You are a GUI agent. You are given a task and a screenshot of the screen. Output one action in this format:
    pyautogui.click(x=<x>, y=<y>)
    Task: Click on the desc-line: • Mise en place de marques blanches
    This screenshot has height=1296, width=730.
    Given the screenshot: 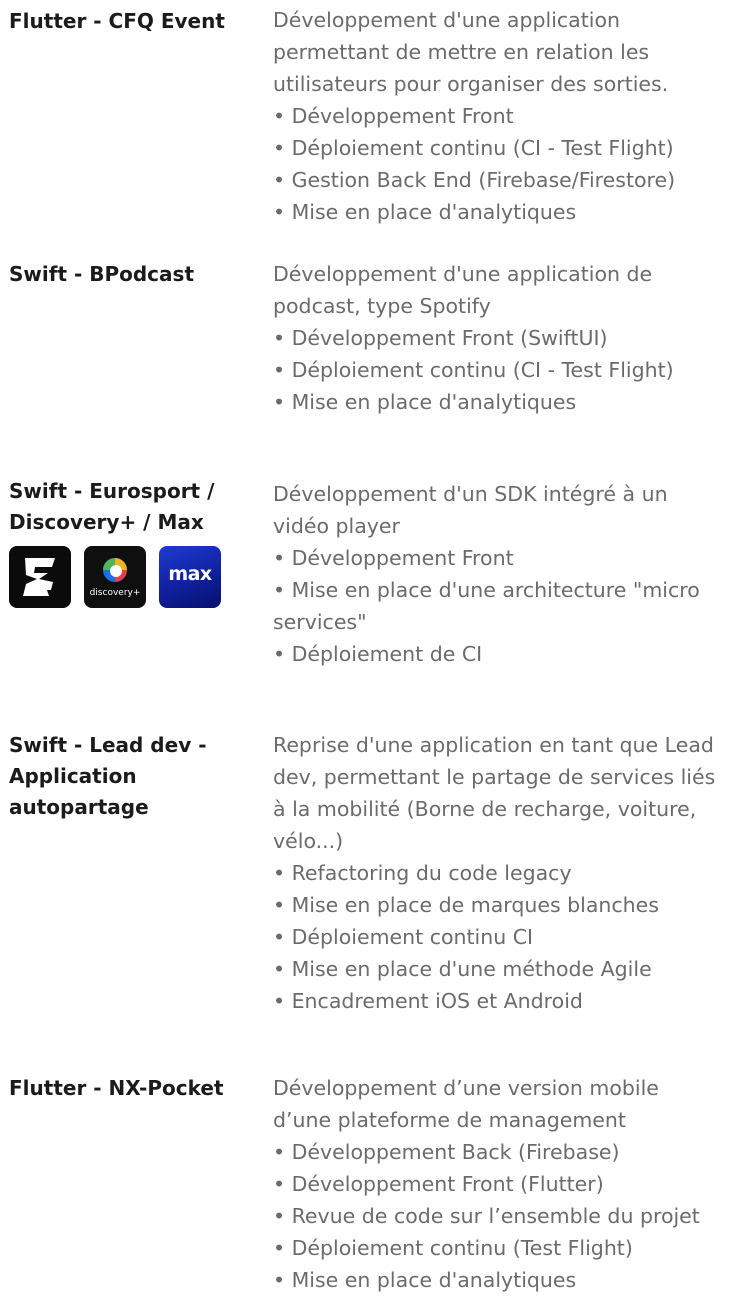 What is the action you would take?
    pyautogui.click(x=466, y=905)
    